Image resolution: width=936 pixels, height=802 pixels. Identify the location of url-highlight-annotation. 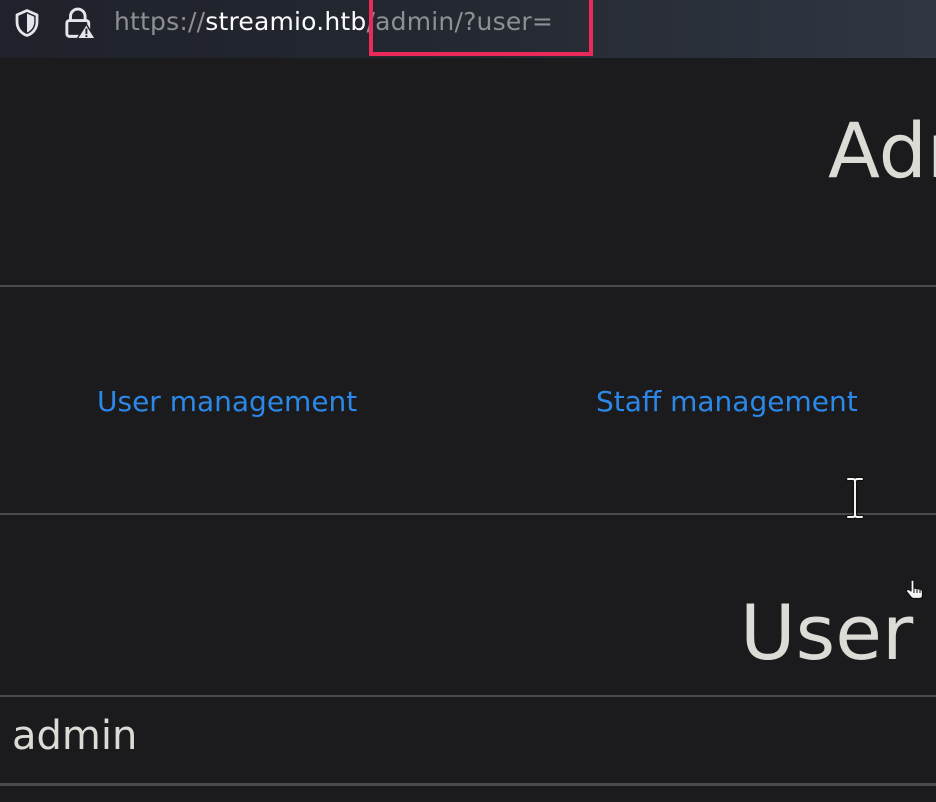
(481, 28).